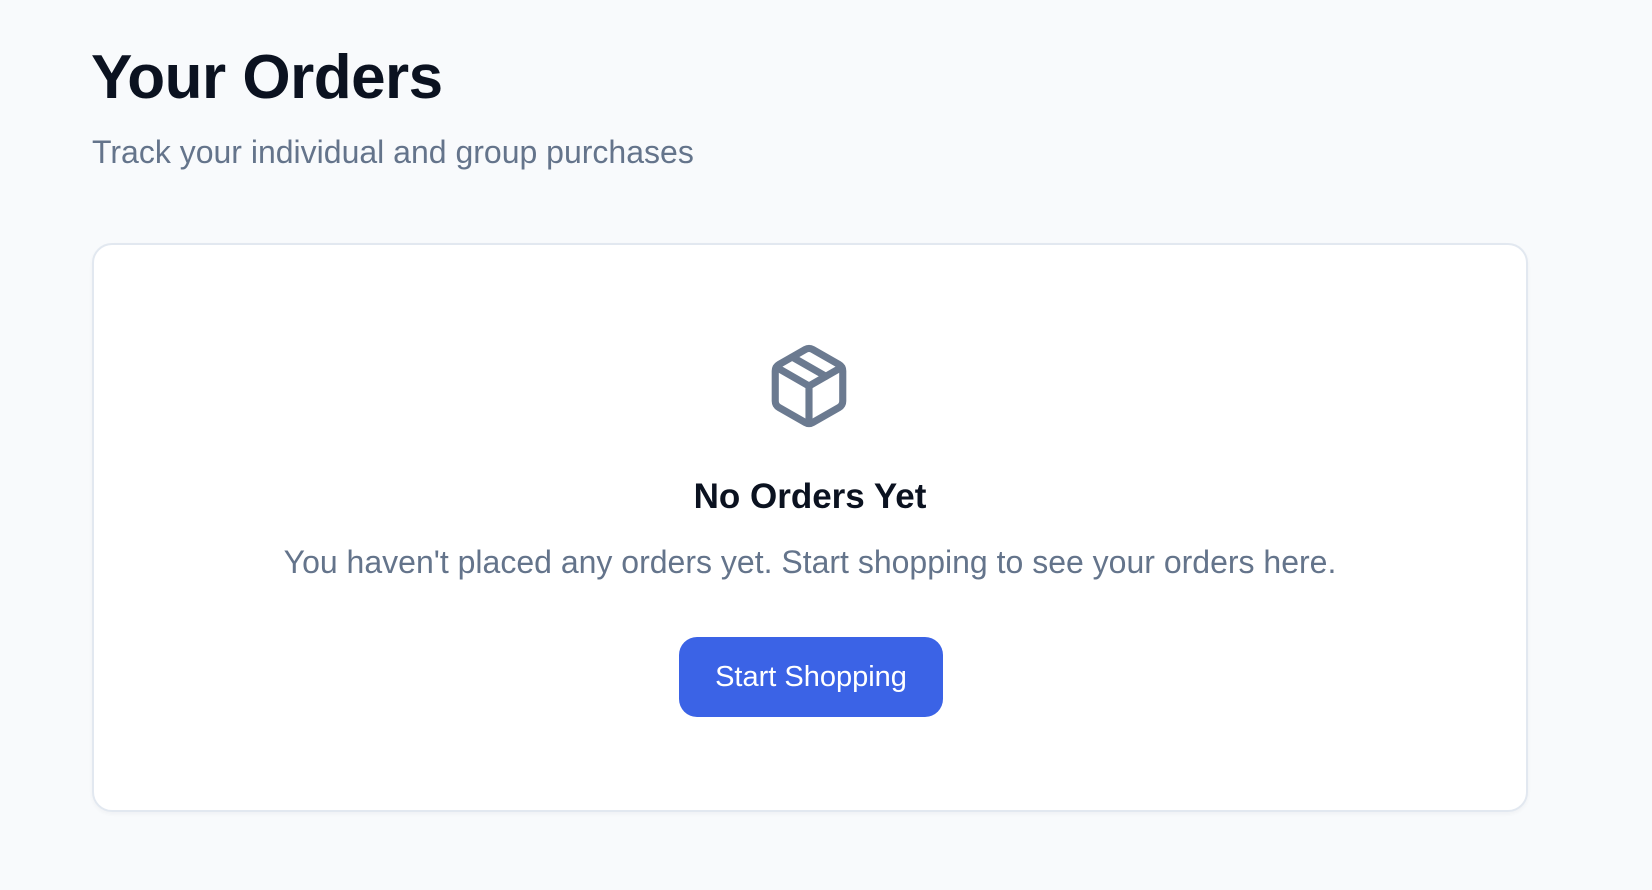  Describe the element at coordinates (810, 496) in the screenshot. I see `empty-state-title: No Orders Yet` at that location.